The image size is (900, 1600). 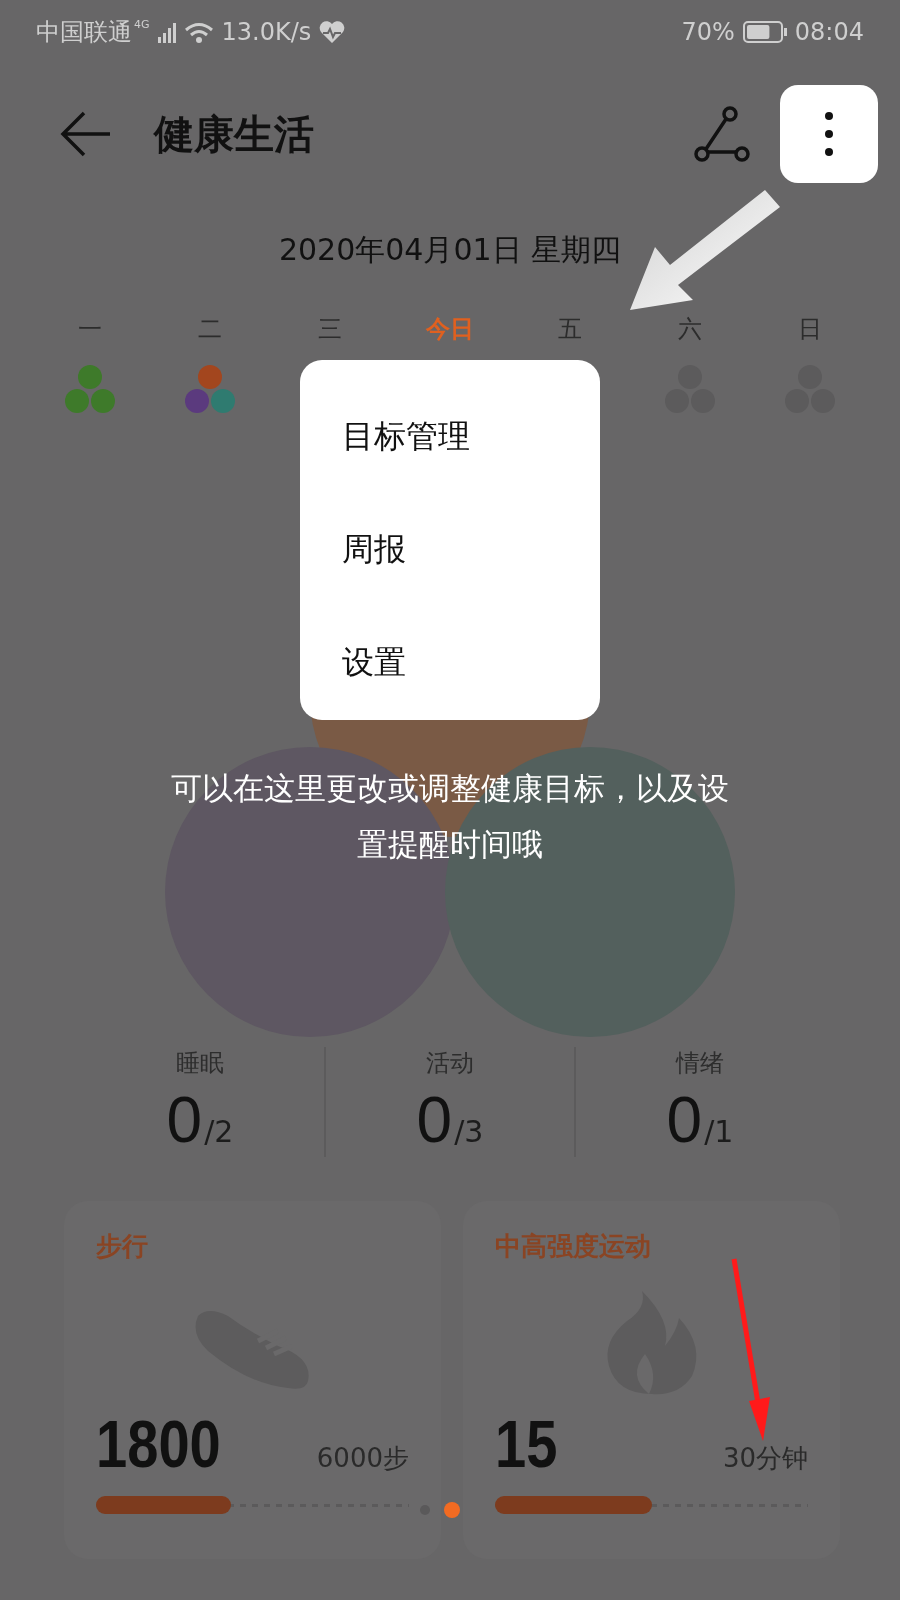 What do you see at coordinates (765, 1458) in the screenshot?
I see `card-goal: 30分钟` at bounding box center [765, 1458].